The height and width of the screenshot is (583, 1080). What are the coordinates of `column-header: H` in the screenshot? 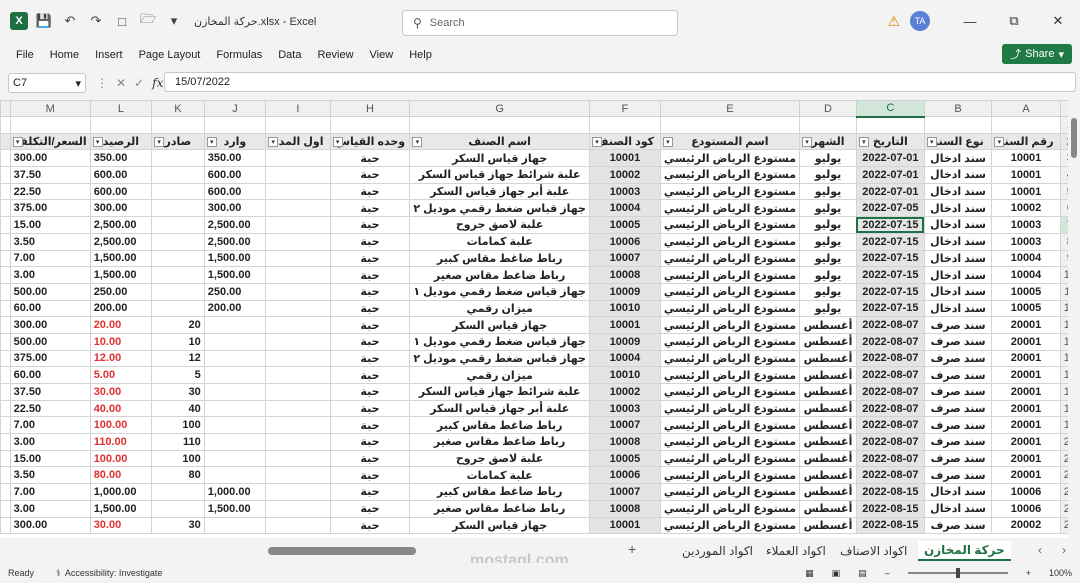 It's located at (370, 108).